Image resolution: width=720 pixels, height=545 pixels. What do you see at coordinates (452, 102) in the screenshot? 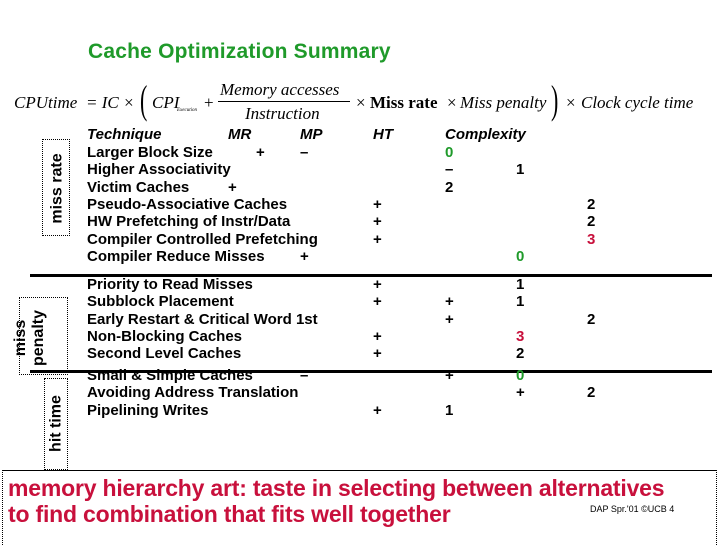
I see `formula-times-2: ×` at bounding box center [452, 102].